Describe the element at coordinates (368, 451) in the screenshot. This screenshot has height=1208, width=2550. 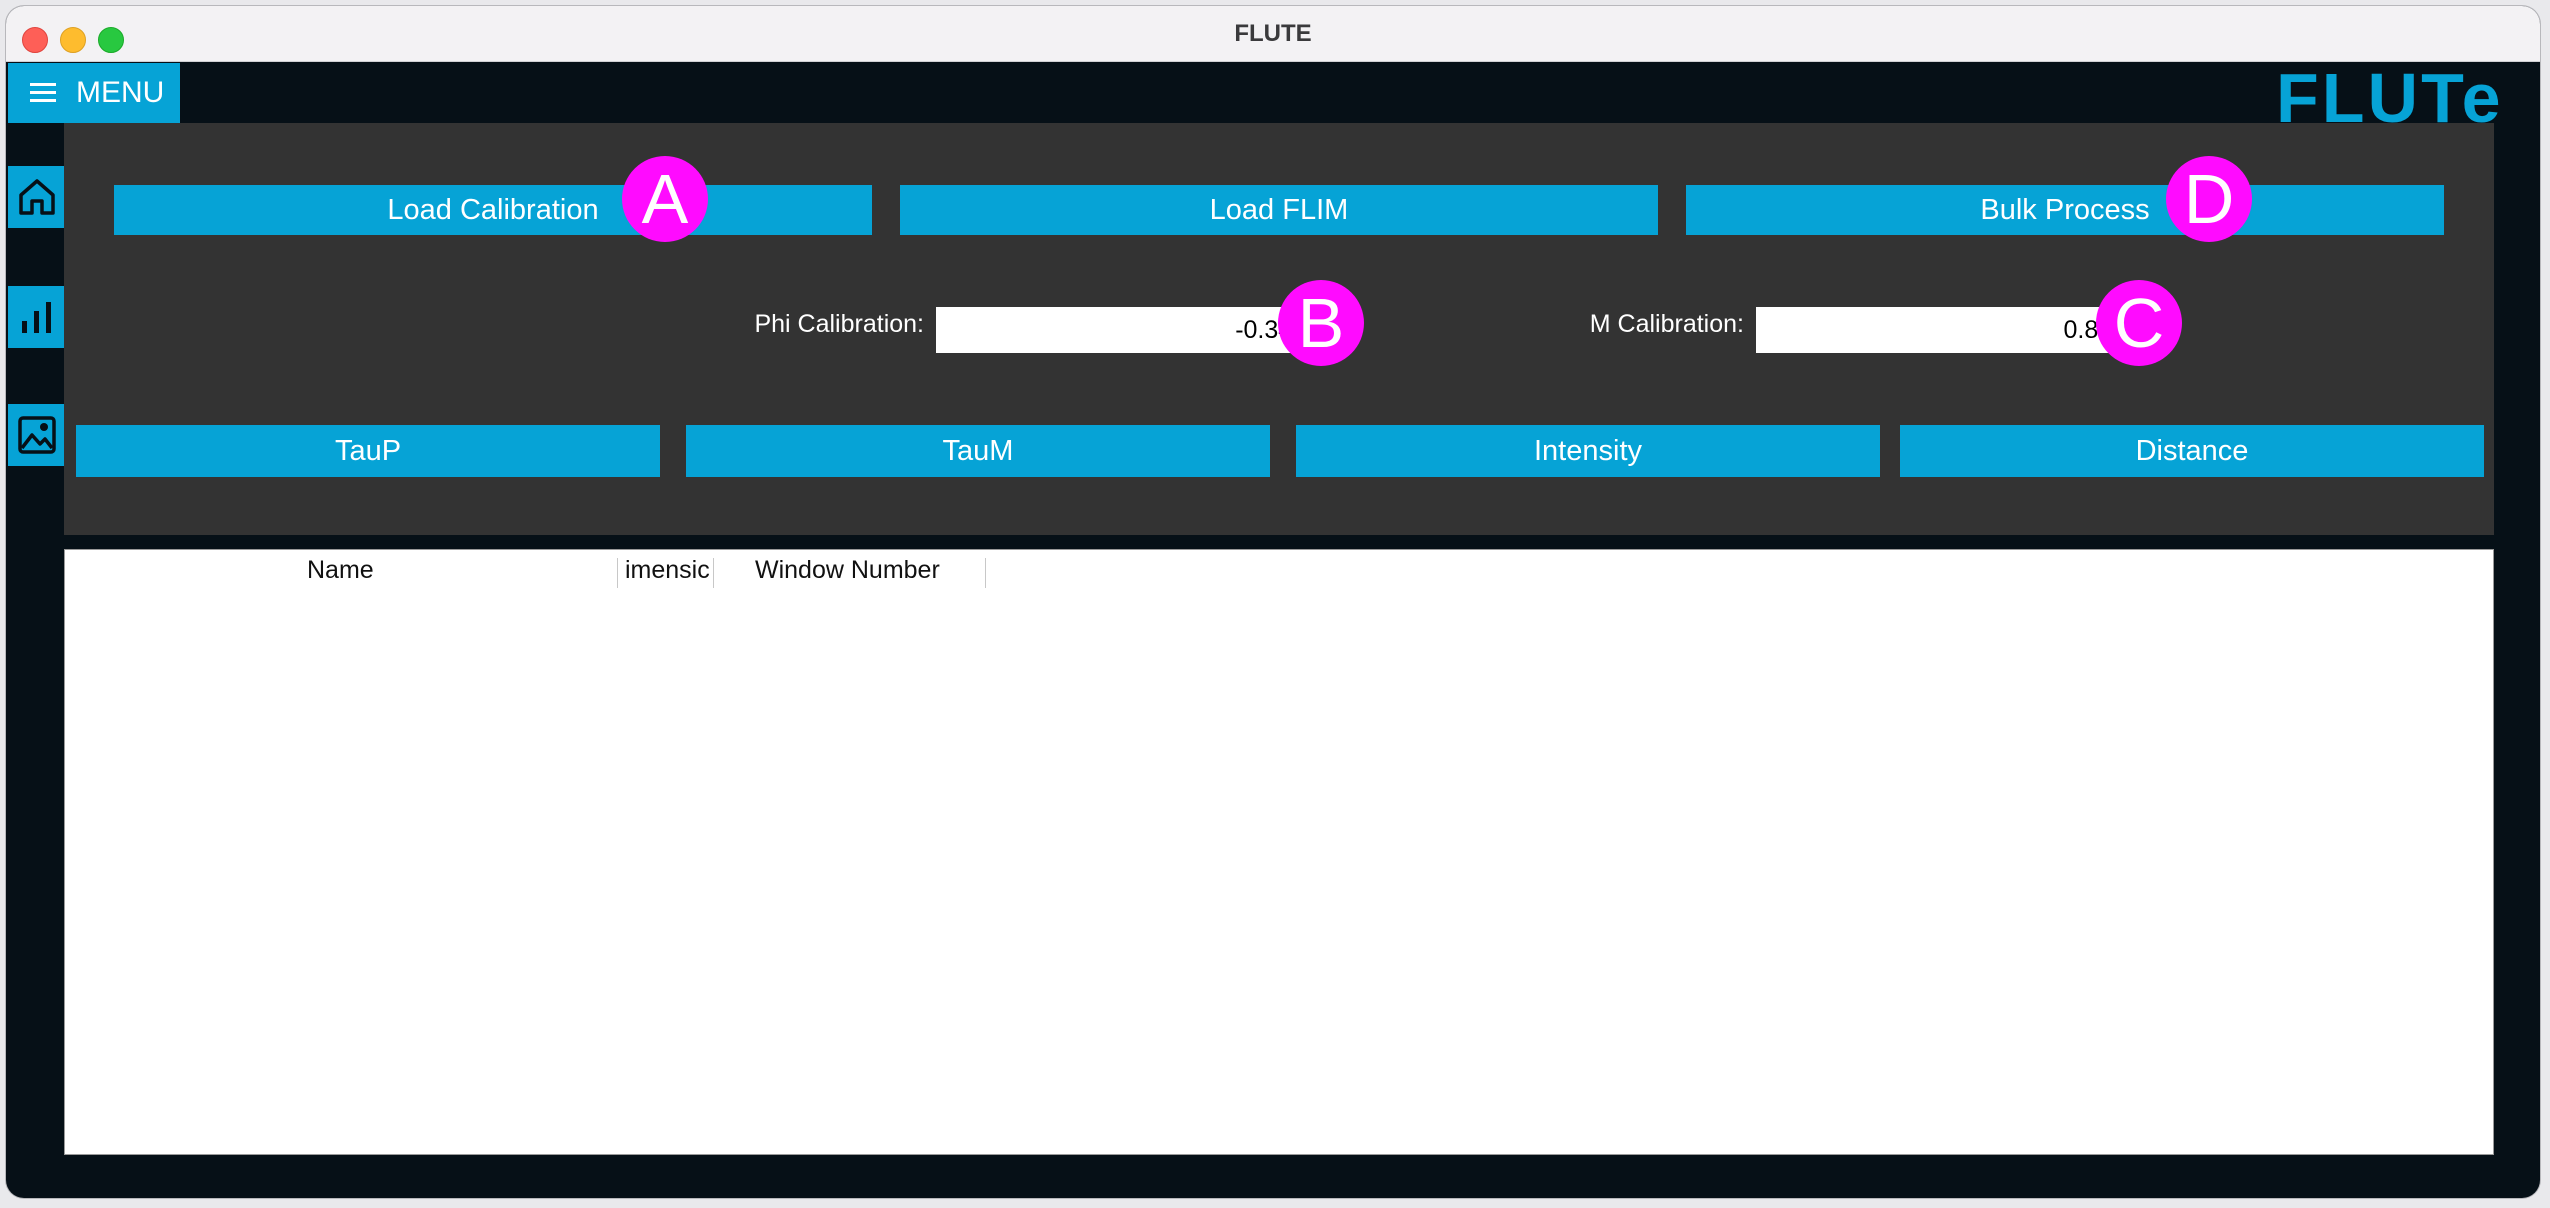
I see `taup-button: TauP` at that location.